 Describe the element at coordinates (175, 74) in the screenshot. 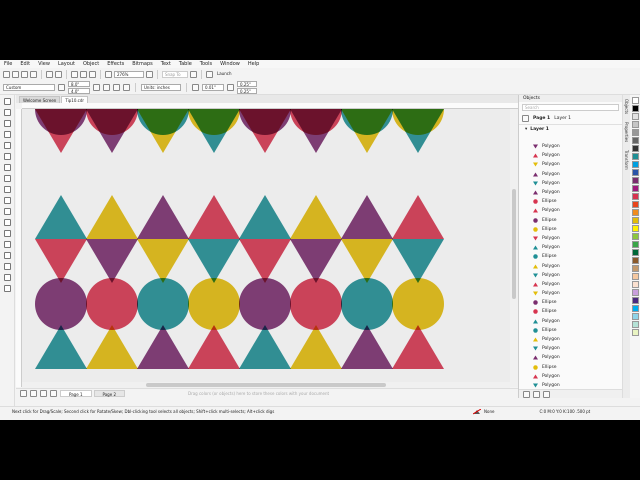

I see `snap-to-dropdown: Snap To` at that location.